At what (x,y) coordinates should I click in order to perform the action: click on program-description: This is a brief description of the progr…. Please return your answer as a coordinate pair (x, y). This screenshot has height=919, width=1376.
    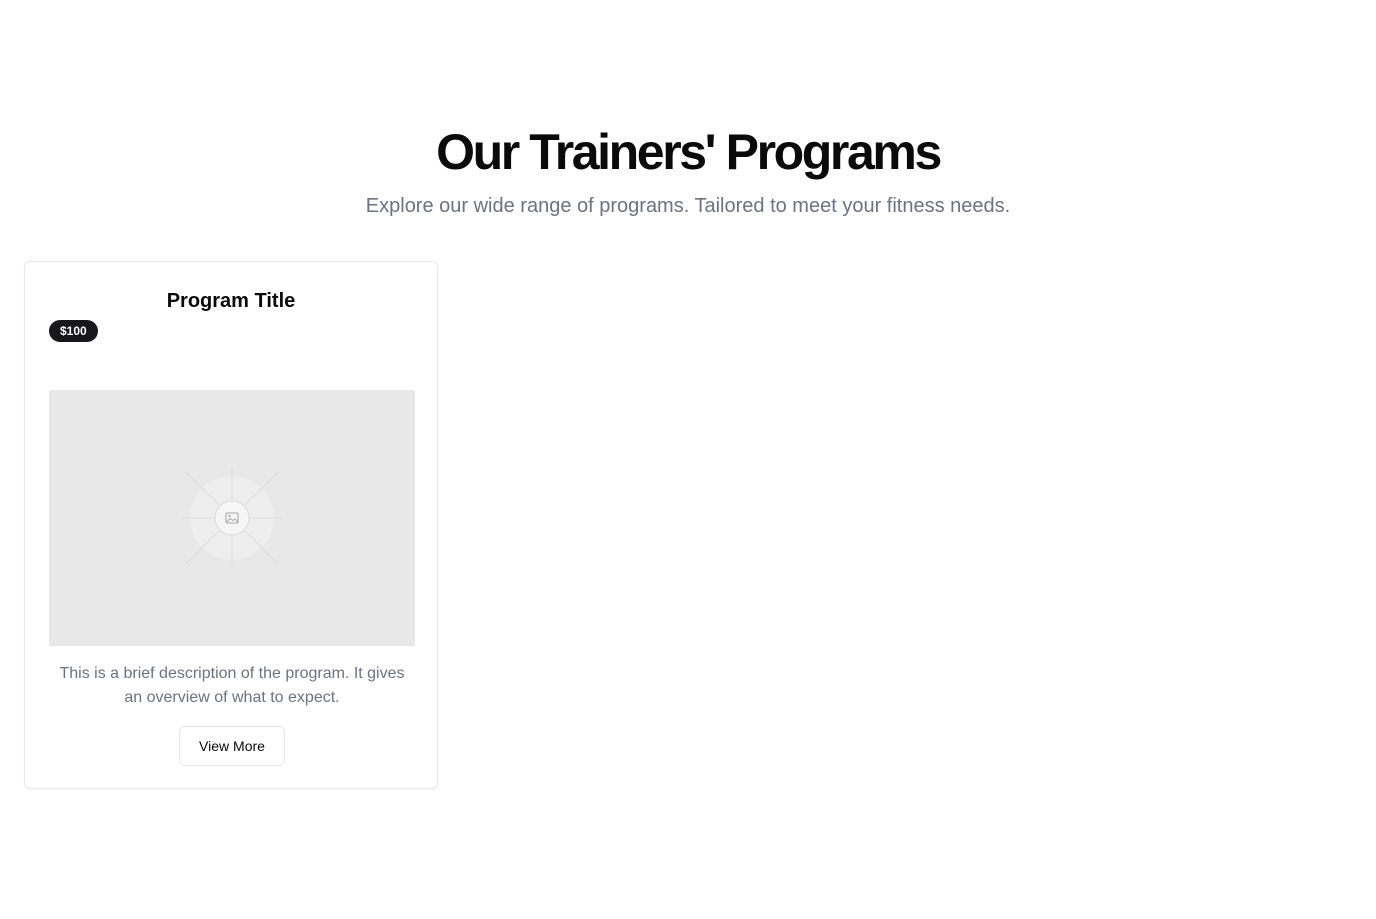
    Looking at the image, I should click on (232, 685).